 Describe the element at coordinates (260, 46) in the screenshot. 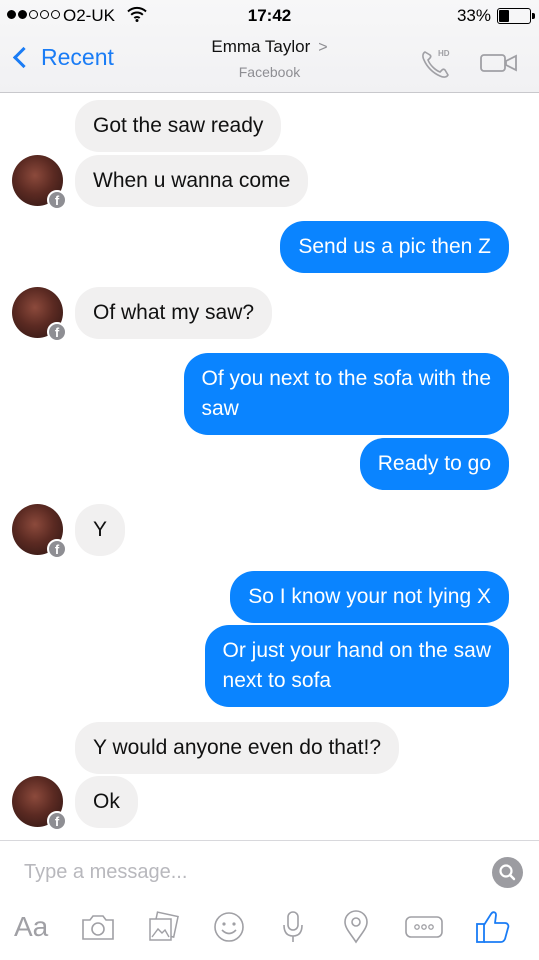

I see `contact-name: Emma Taylor` at that location.